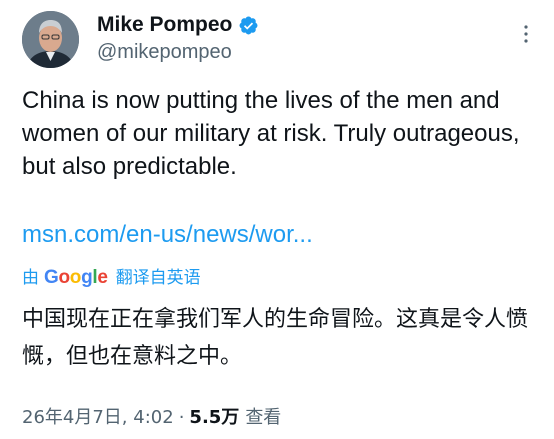 This screenshot has height=439, width=554. I want to click on tweet-timestamp: 26年4月7日, 4:02, so click(98, 416).